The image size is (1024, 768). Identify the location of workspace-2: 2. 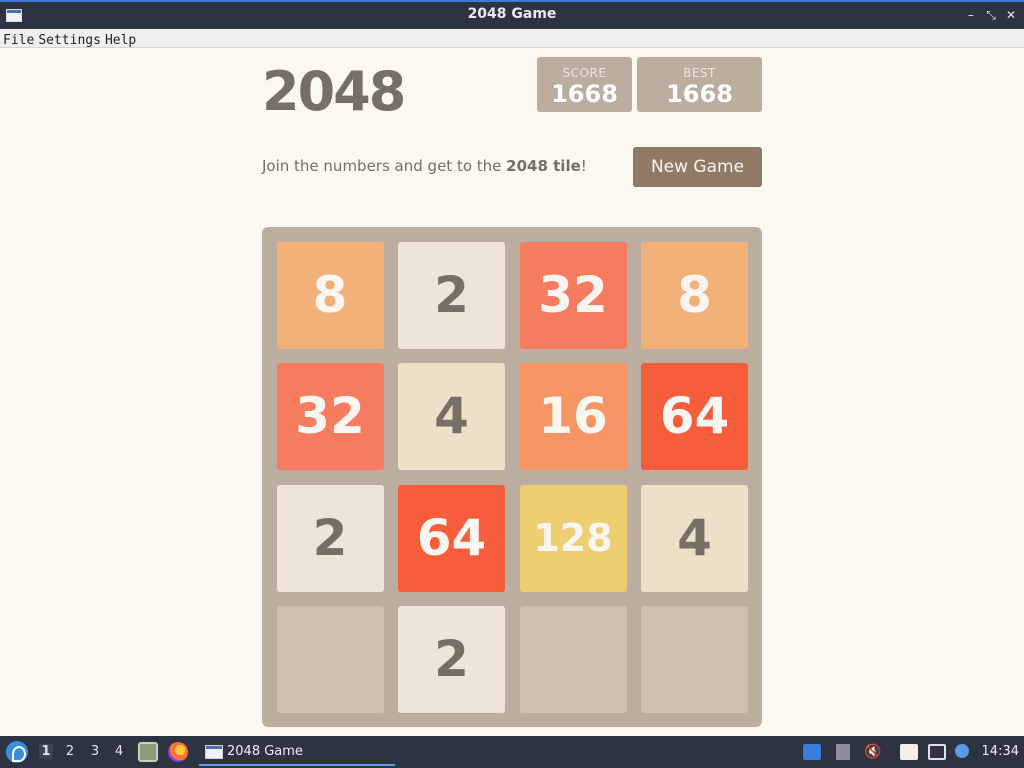
(70, 751).